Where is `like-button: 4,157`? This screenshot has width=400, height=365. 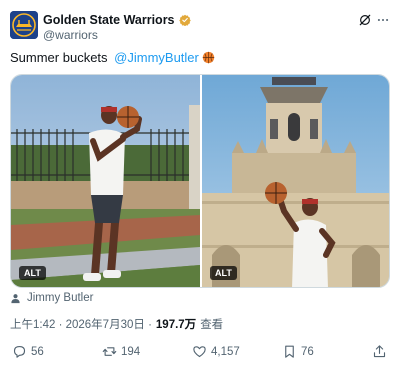 like-button: 4,157 is located at coordinates (216, 351).